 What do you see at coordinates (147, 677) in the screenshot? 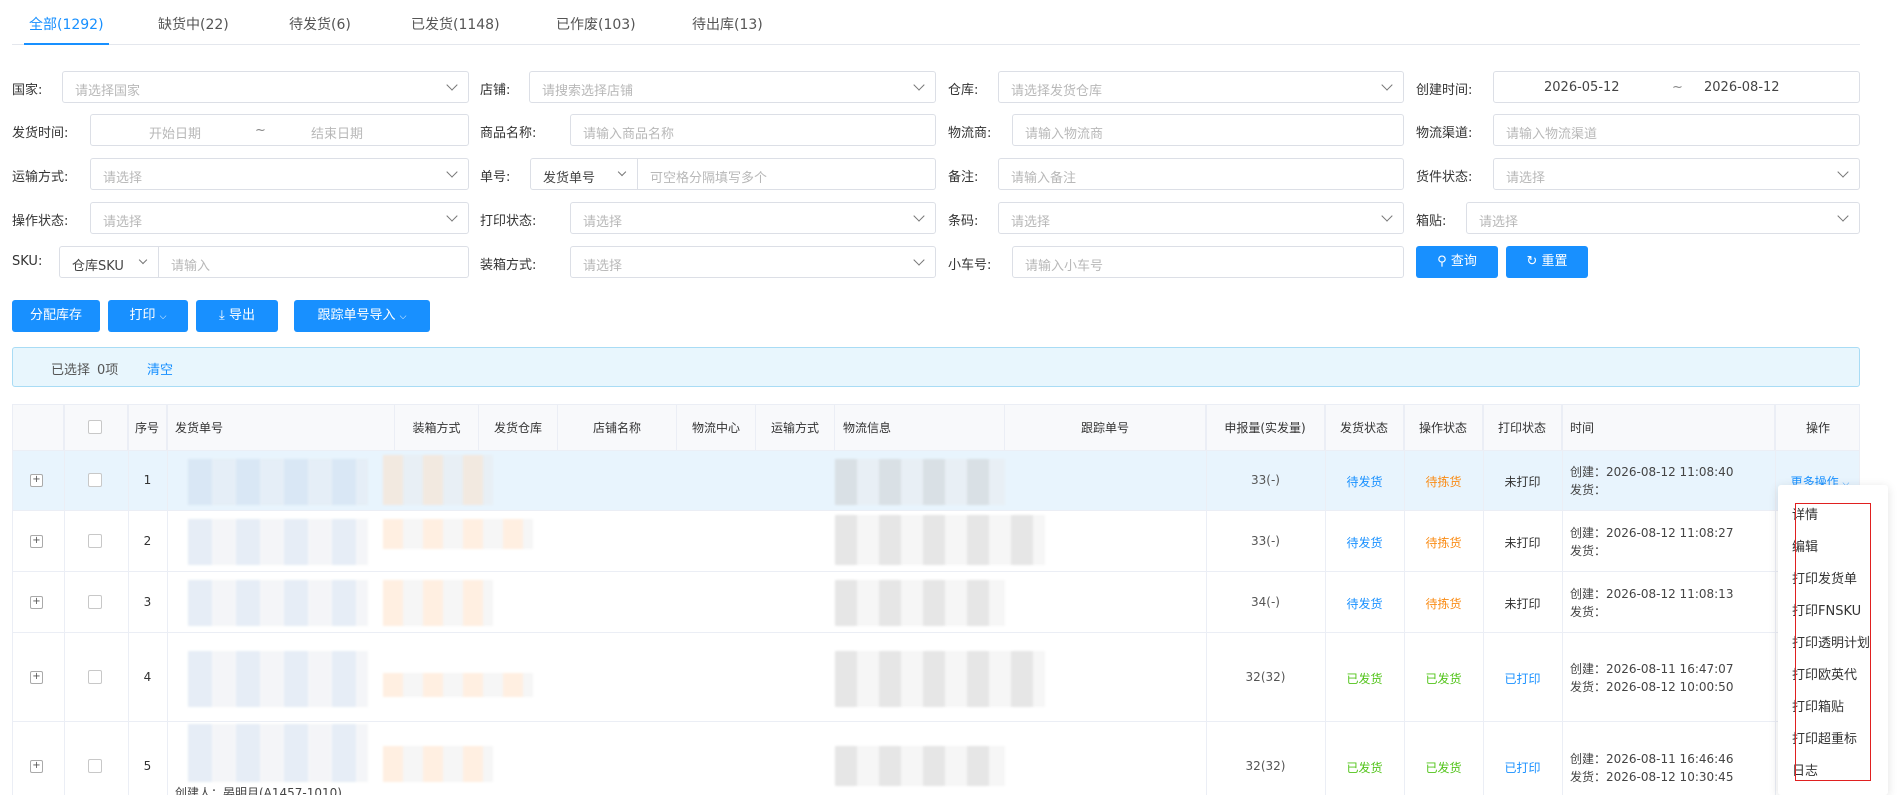
I see `row-seq: 4` at bounding box center [147, 677].